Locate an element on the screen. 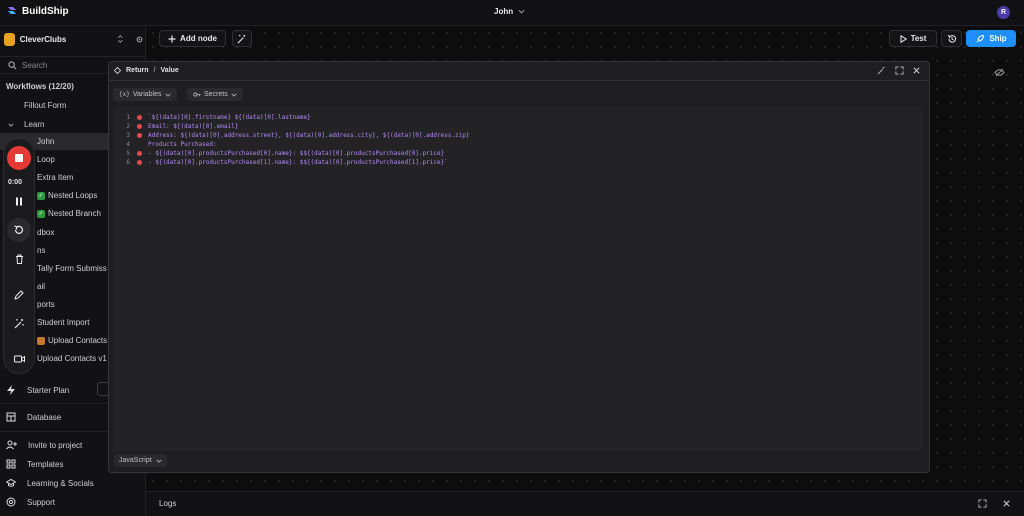 This screenshot has height=516, width=1024. lifebuoy-icon is located at coordinates (11, 502).